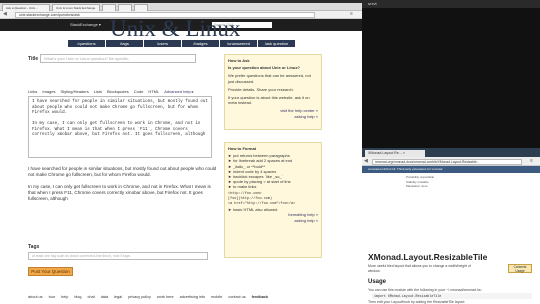 This screenshot has width=540, height=304. Describe the element at coordinates (175, 29) in the screenshot. I see `site-logo: Unix & Linux` at that location.